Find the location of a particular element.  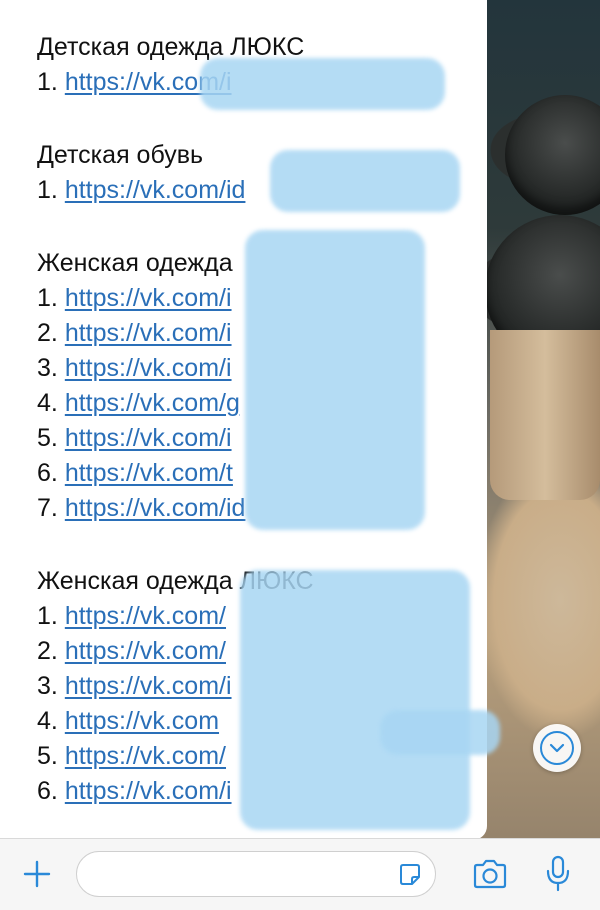

composer-bar is located at coordinates (300, 874).